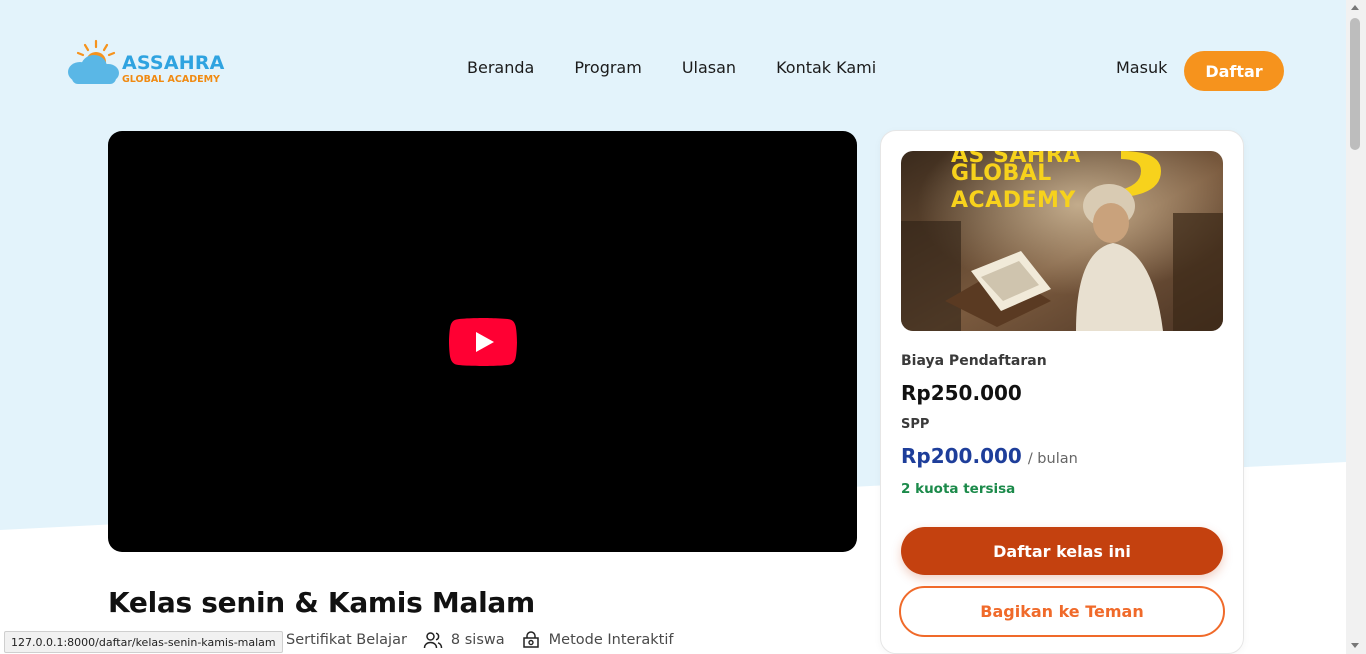 This screenshot has height=654, width=1366. I want to click on logo-subtitle: GLOBAL ACADEMY, so click(171, 79).